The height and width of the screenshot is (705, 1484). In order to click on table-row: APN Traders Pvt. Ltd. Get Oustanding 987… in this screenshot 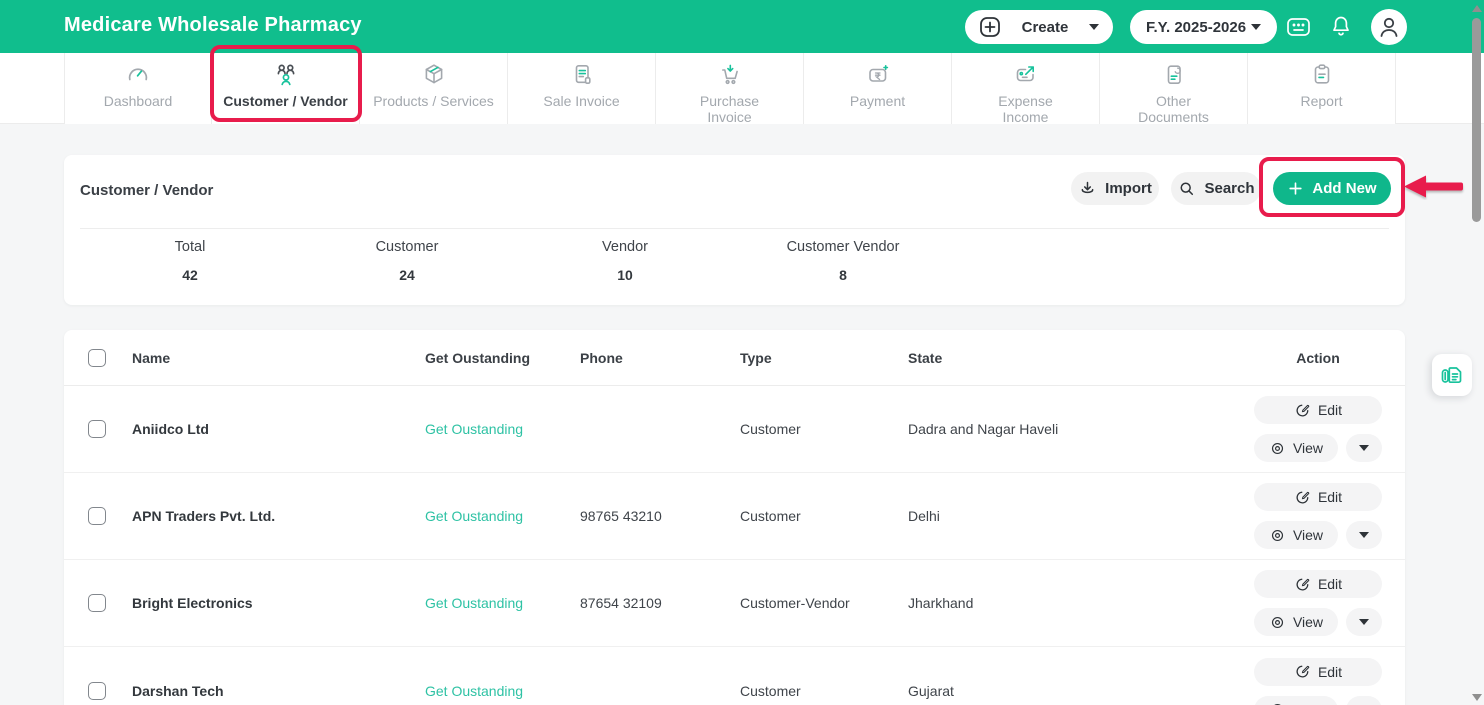, I will do `click(734, 516)`.